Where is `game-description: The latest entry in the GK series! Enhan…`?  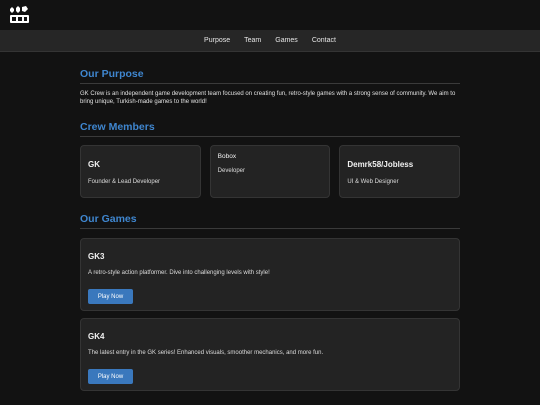
game-description: The latest entry in the GK series! Enhan… is located at coordinates (206, 353).